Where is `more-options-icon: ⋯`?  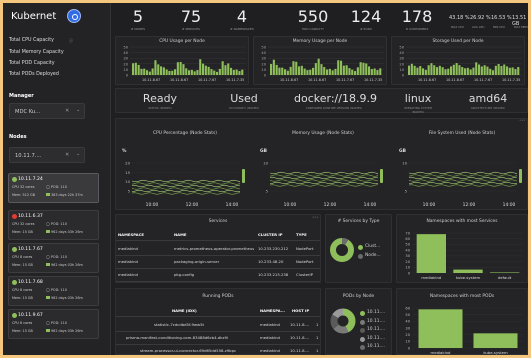 more-options-icon: ⋯ is located at coordinates (315, 217).